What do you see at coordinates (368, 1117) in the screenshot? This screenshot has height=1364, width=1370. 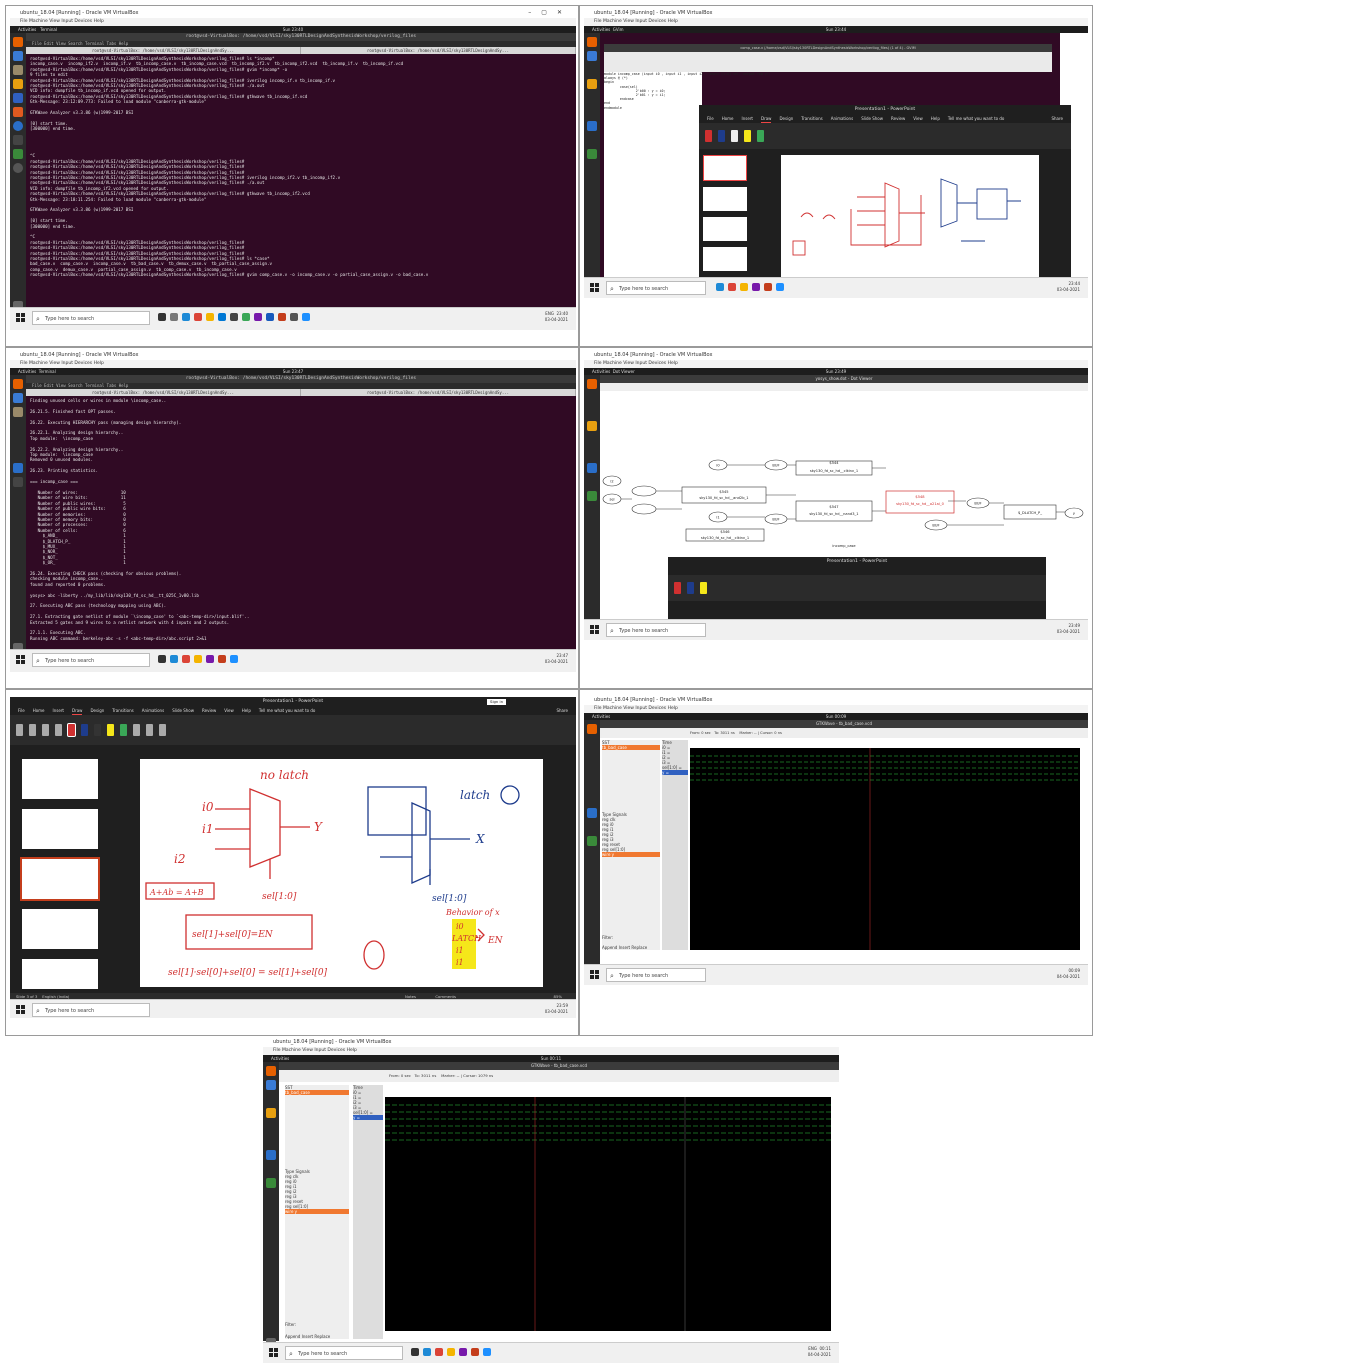 I see `wave-name: y =` at bounding box center [368, 1117].